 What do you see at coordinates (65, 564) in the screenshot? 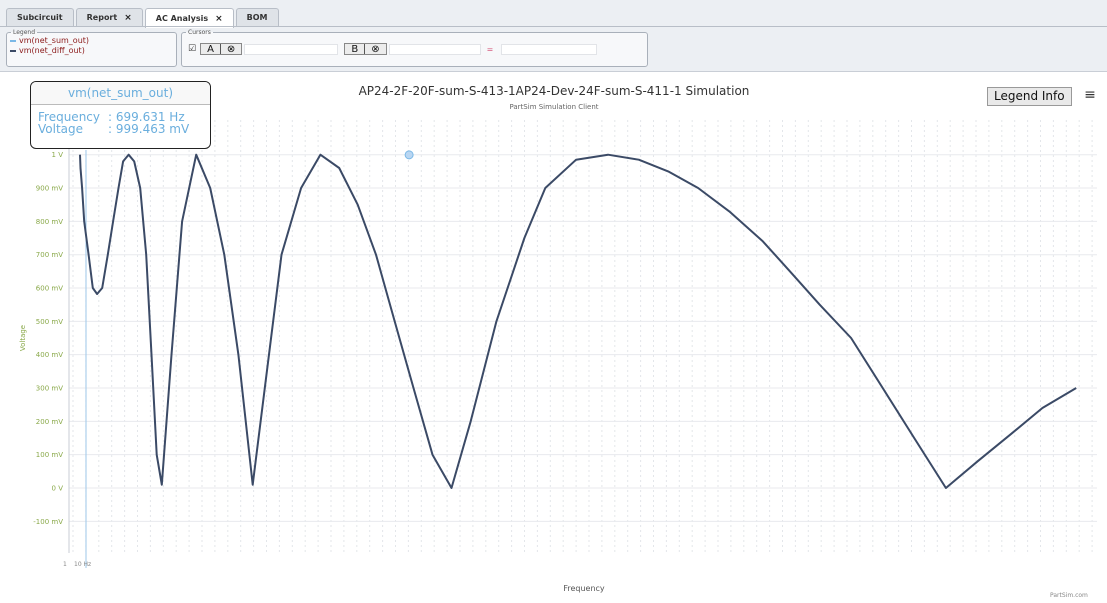
I see `x-tick-label: 1` at bounding box center [65, 564].